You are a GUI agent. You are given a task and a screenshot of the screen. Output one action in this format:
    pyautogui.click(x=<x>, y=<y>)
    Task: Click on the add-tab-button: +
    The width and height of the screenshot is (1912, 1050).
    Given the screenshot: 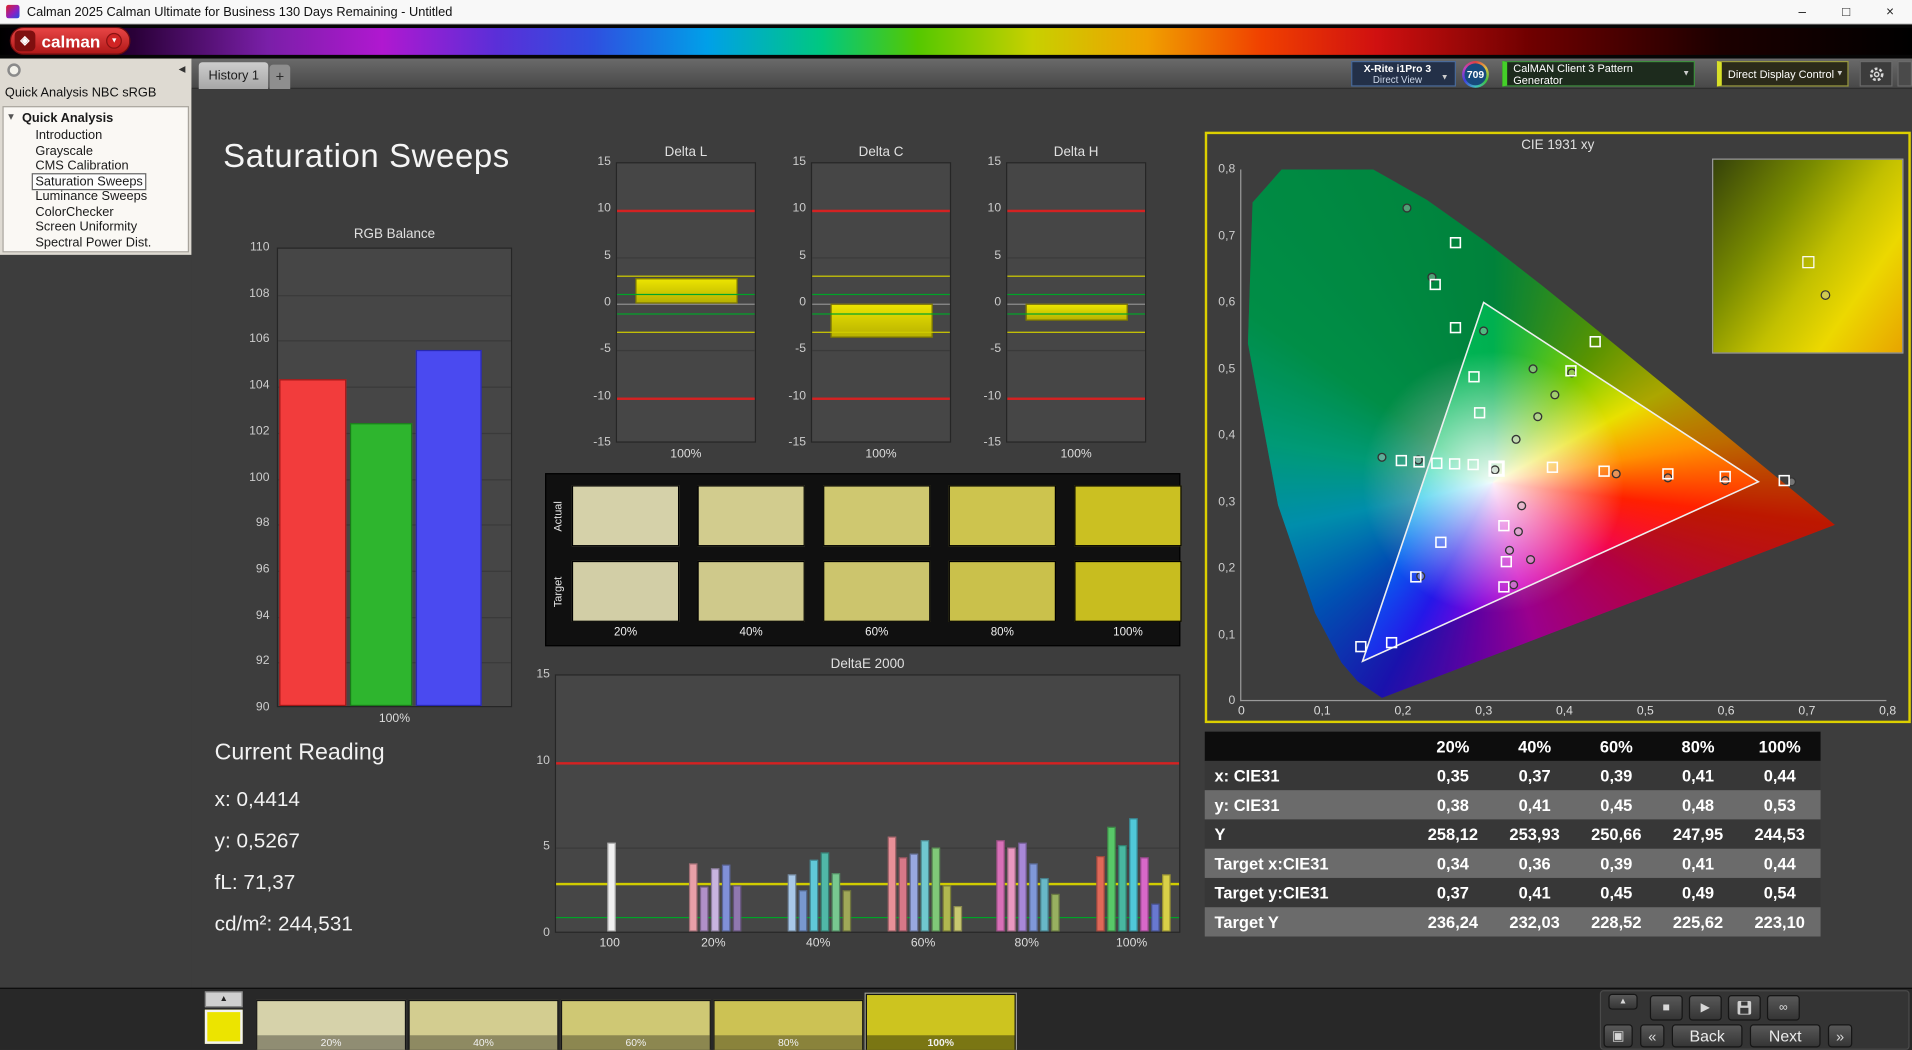 What is the action you would take?
    pyautogui.click(x=280, y=77)
    